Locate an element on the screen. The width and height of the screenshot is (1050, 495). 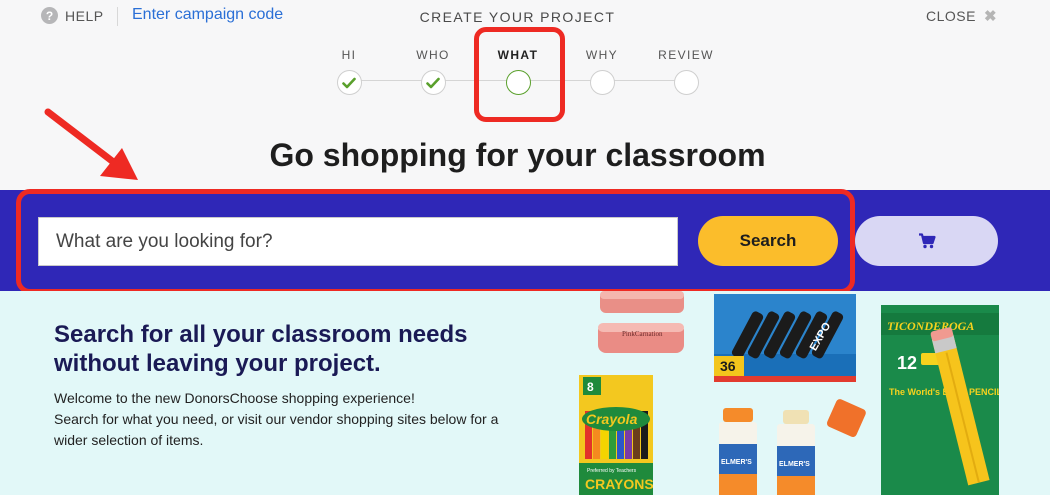
crayon-tag: Preferred by Teachers is located at coordinates (612, 471).